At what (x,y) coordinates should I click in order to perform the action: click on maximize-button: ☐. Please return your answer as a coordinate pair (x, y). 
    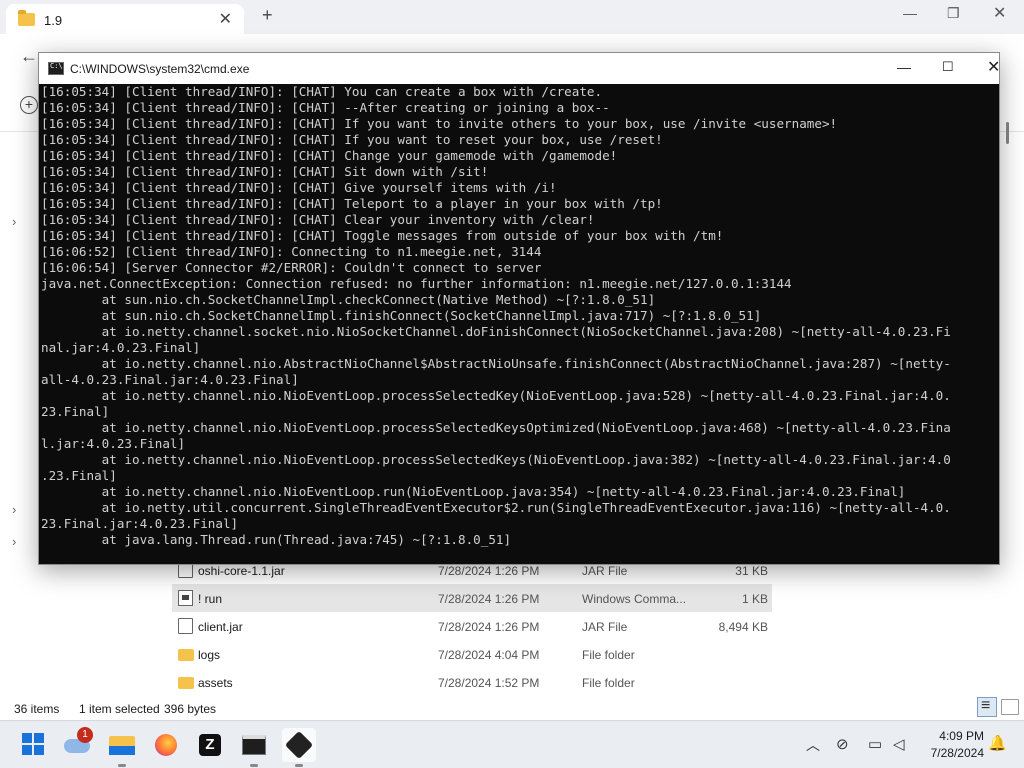
    Looking at the image, I should click on (948, 67).